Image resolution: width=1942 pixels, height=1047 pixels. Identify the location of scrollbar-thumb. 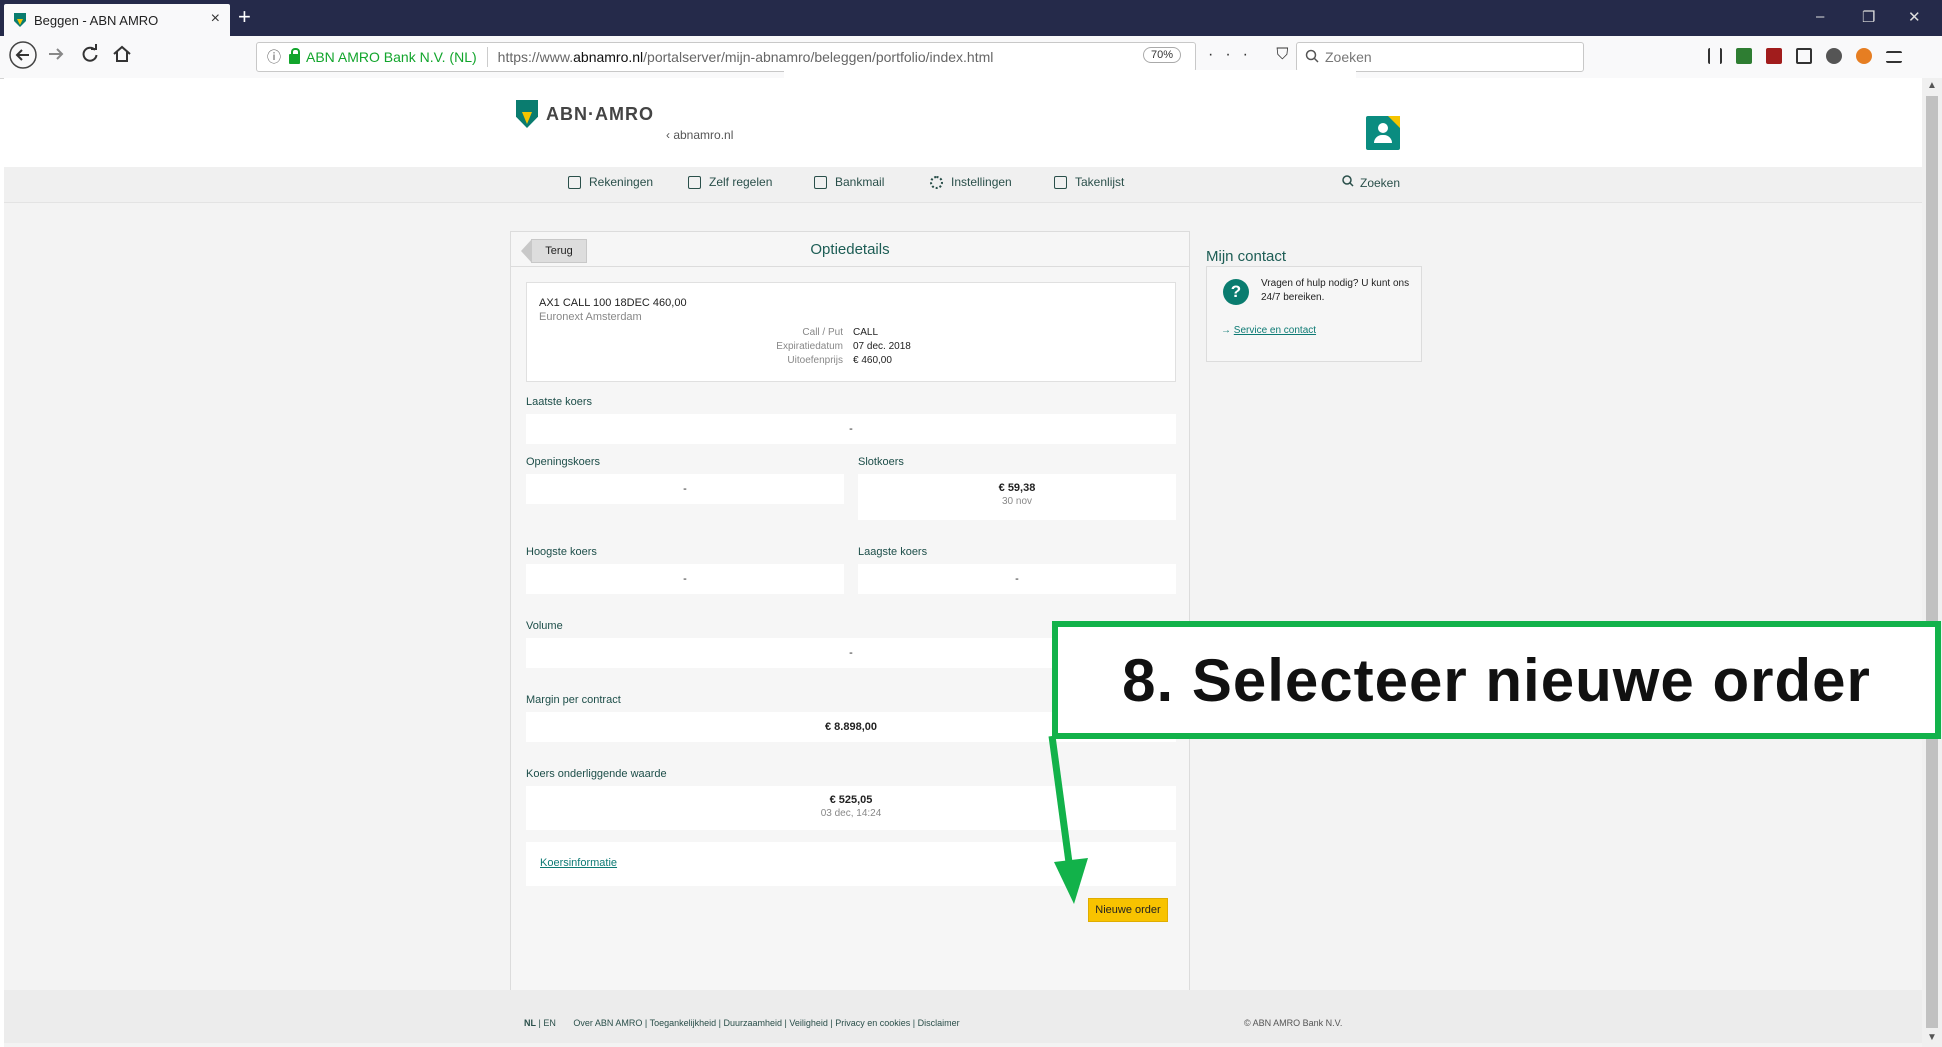
(1932, 562).